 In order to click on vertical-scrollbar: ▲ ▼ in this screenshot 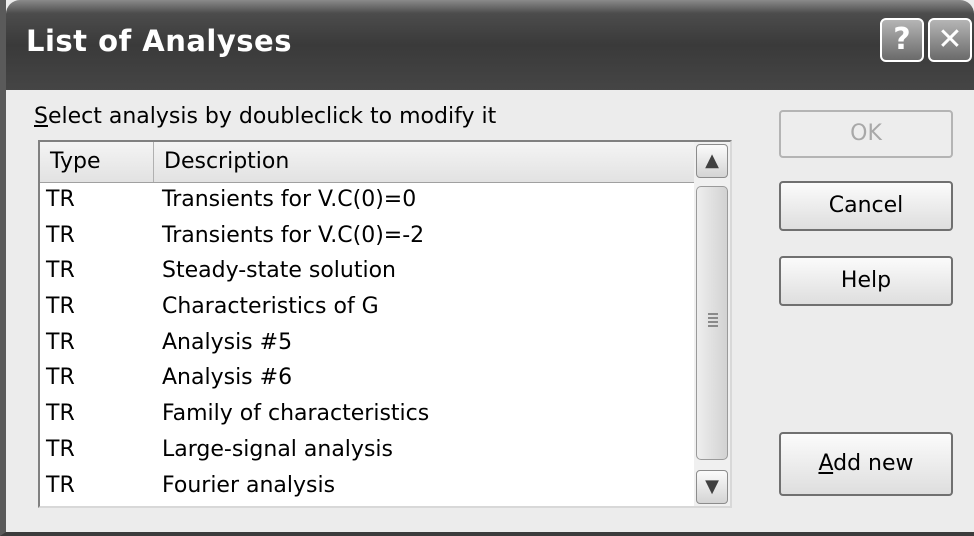, I will do `click(712, 324)`.